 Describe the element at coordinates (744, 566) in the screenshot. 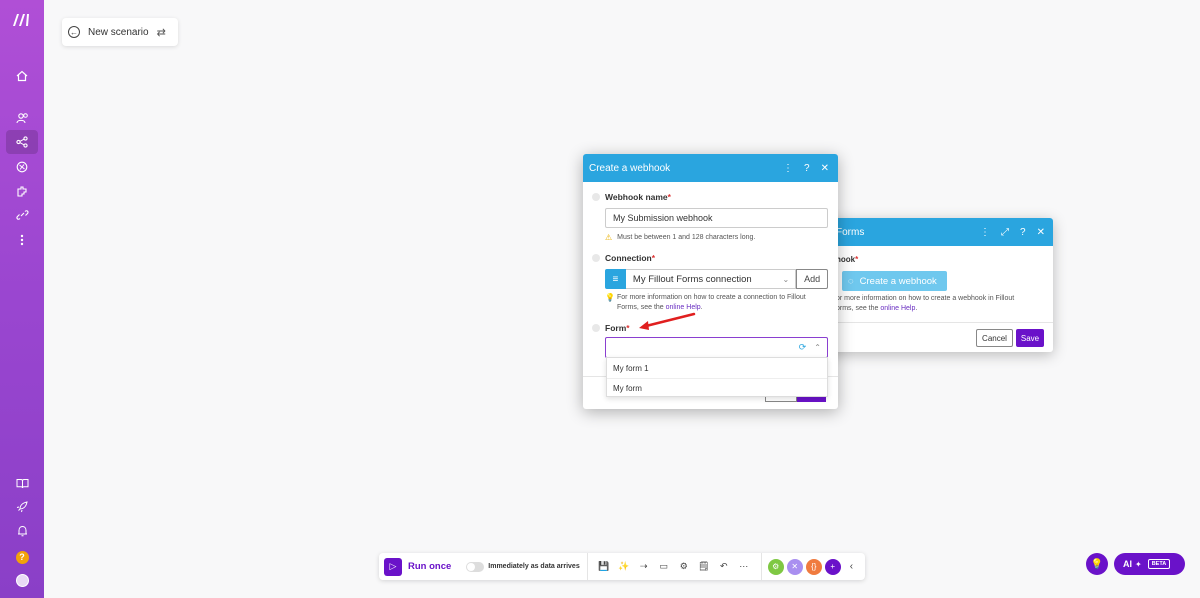

I see `more-icon: ⋯` at that location.